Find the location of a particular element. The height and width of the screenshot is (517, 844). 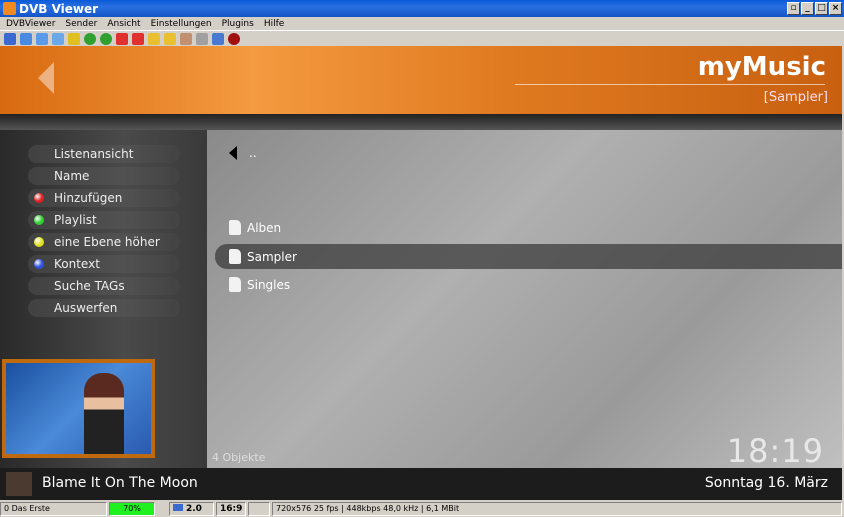

snapshot-icon is located at coordinates (186, 38).